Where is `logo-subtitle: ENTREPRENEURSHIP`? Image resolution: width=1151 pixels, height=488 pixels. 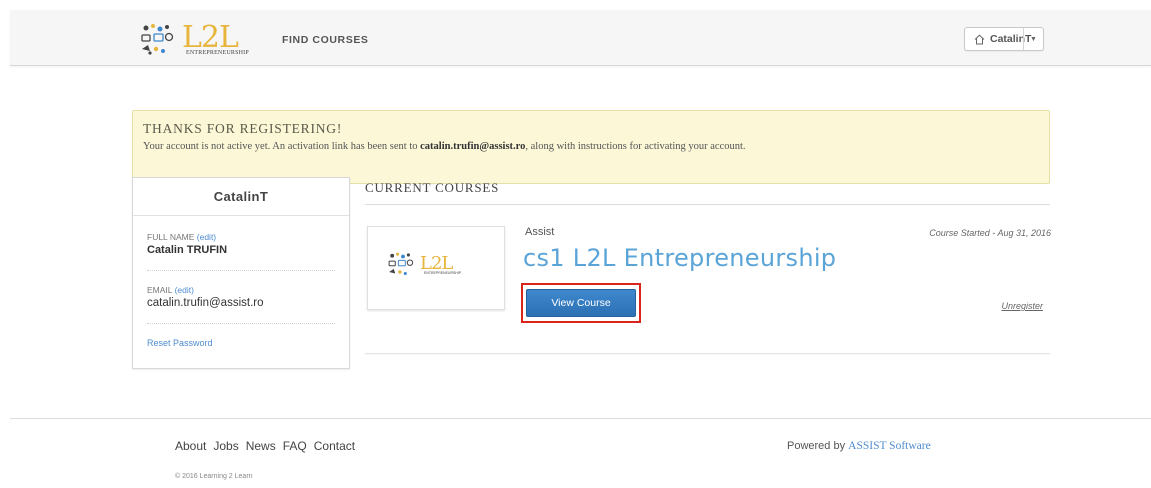
logo-subtitle: ENTREPRENEURSHIP is located at coordinates (217, 53).